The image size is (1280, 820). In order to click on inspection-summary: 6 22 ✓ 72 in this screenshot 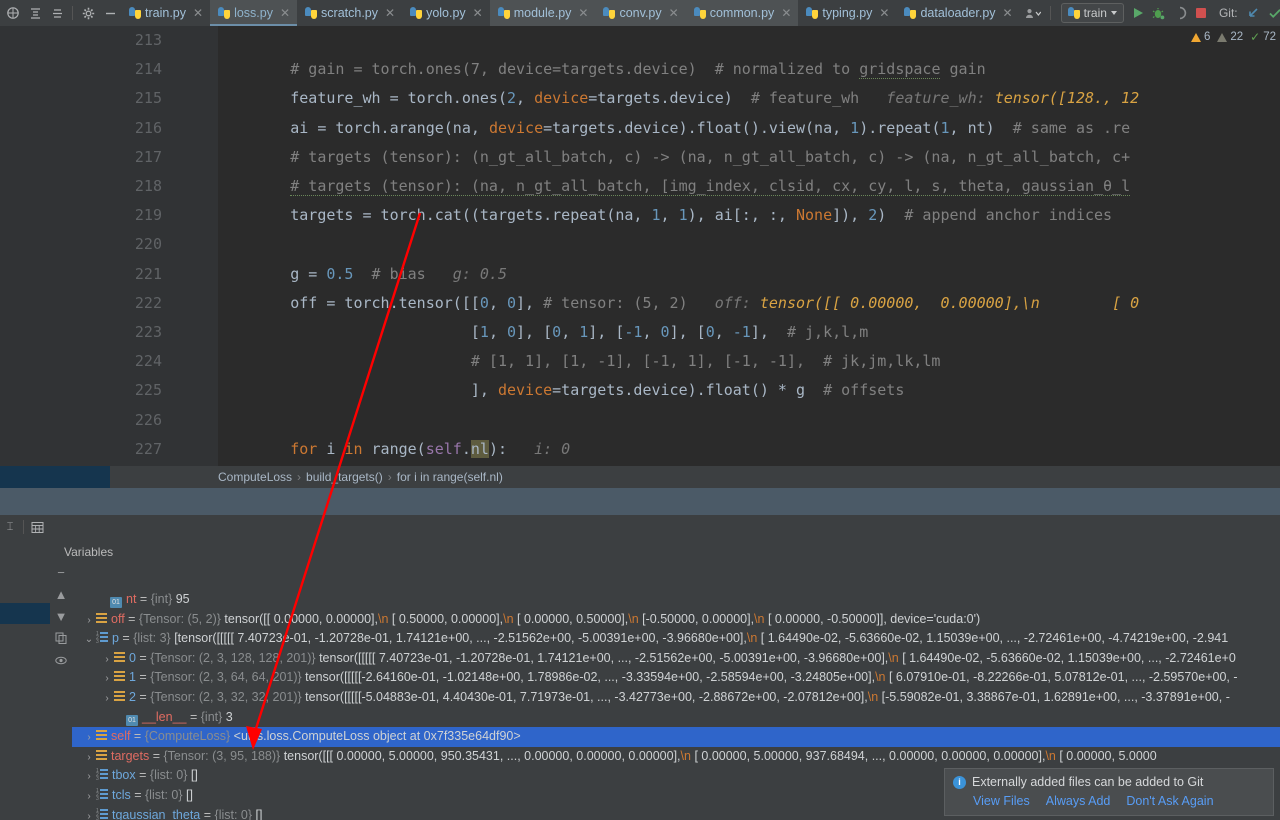, I will do `click(1233, 37)`.